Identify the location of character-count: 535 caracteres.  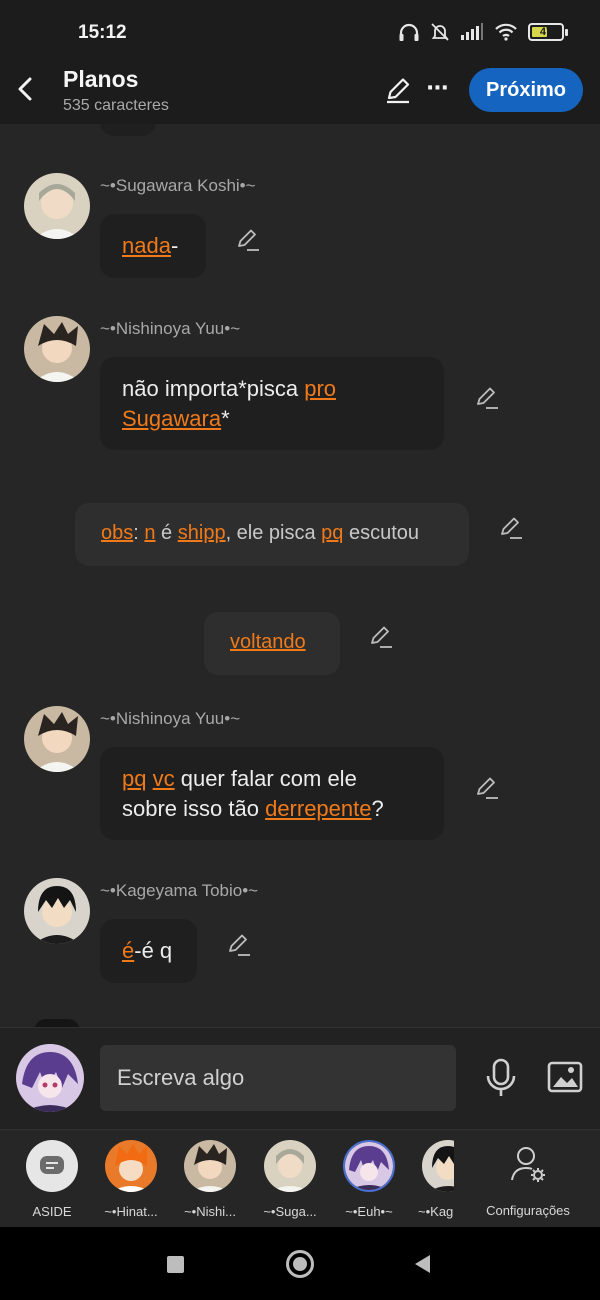
(116, 105).